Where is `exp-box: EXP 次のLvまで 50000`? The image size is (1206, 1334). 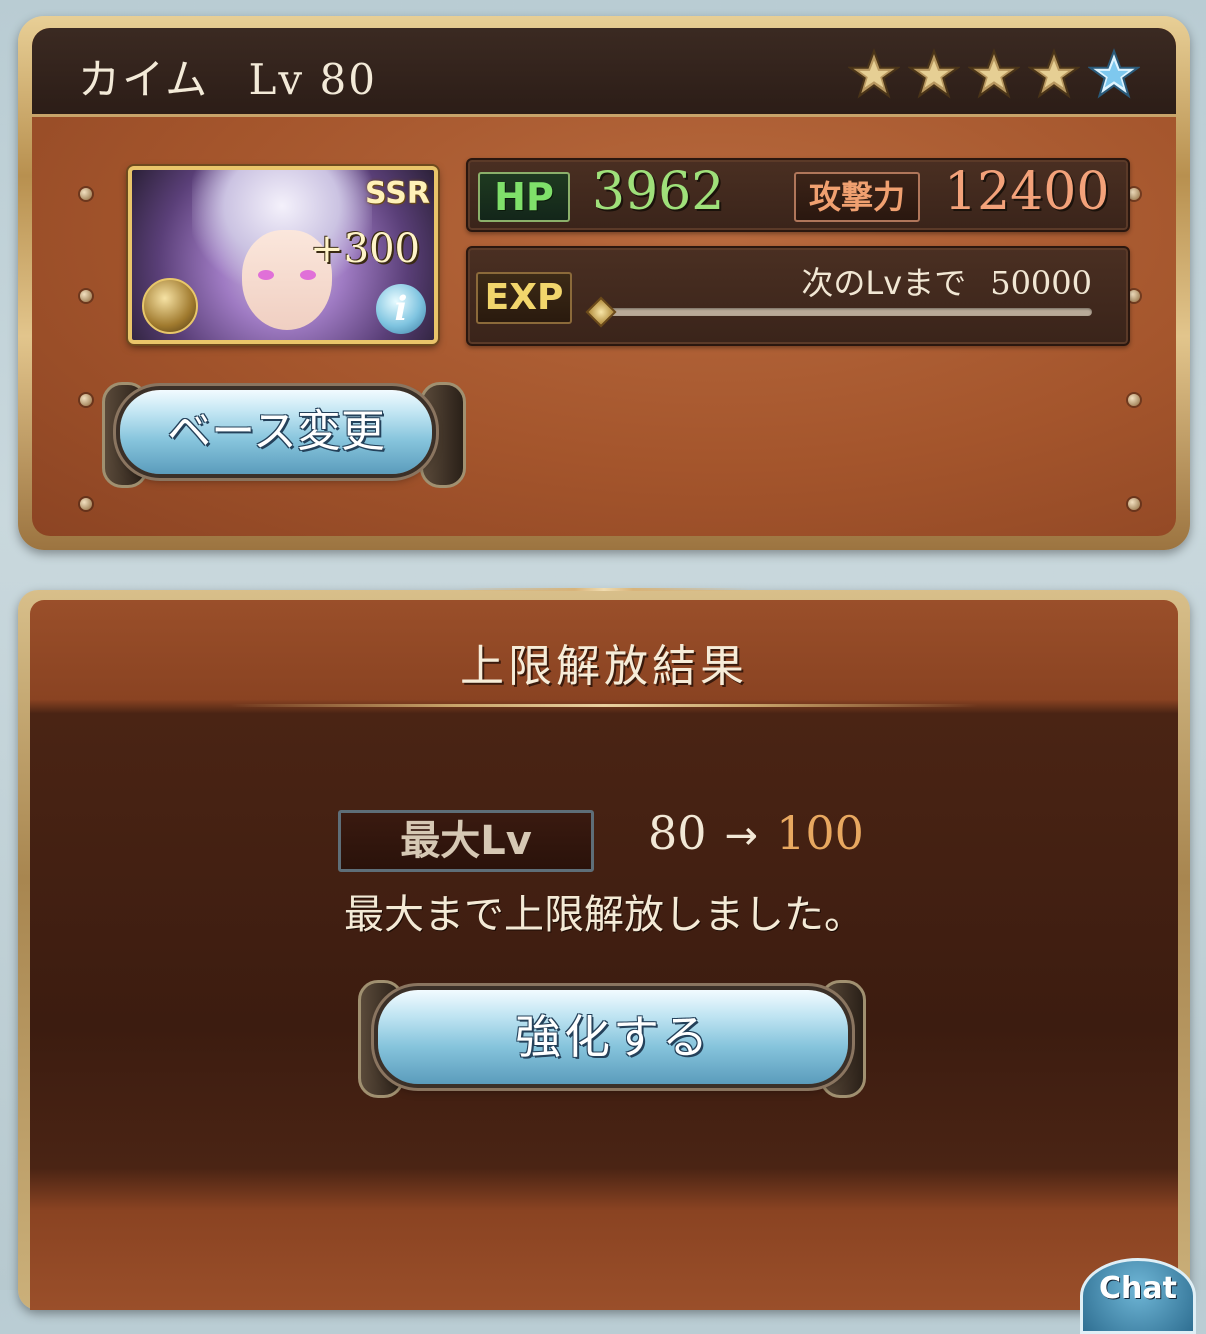 exp-box: EXP 次のLvまで 50000 is located at coordinates (798, 296).